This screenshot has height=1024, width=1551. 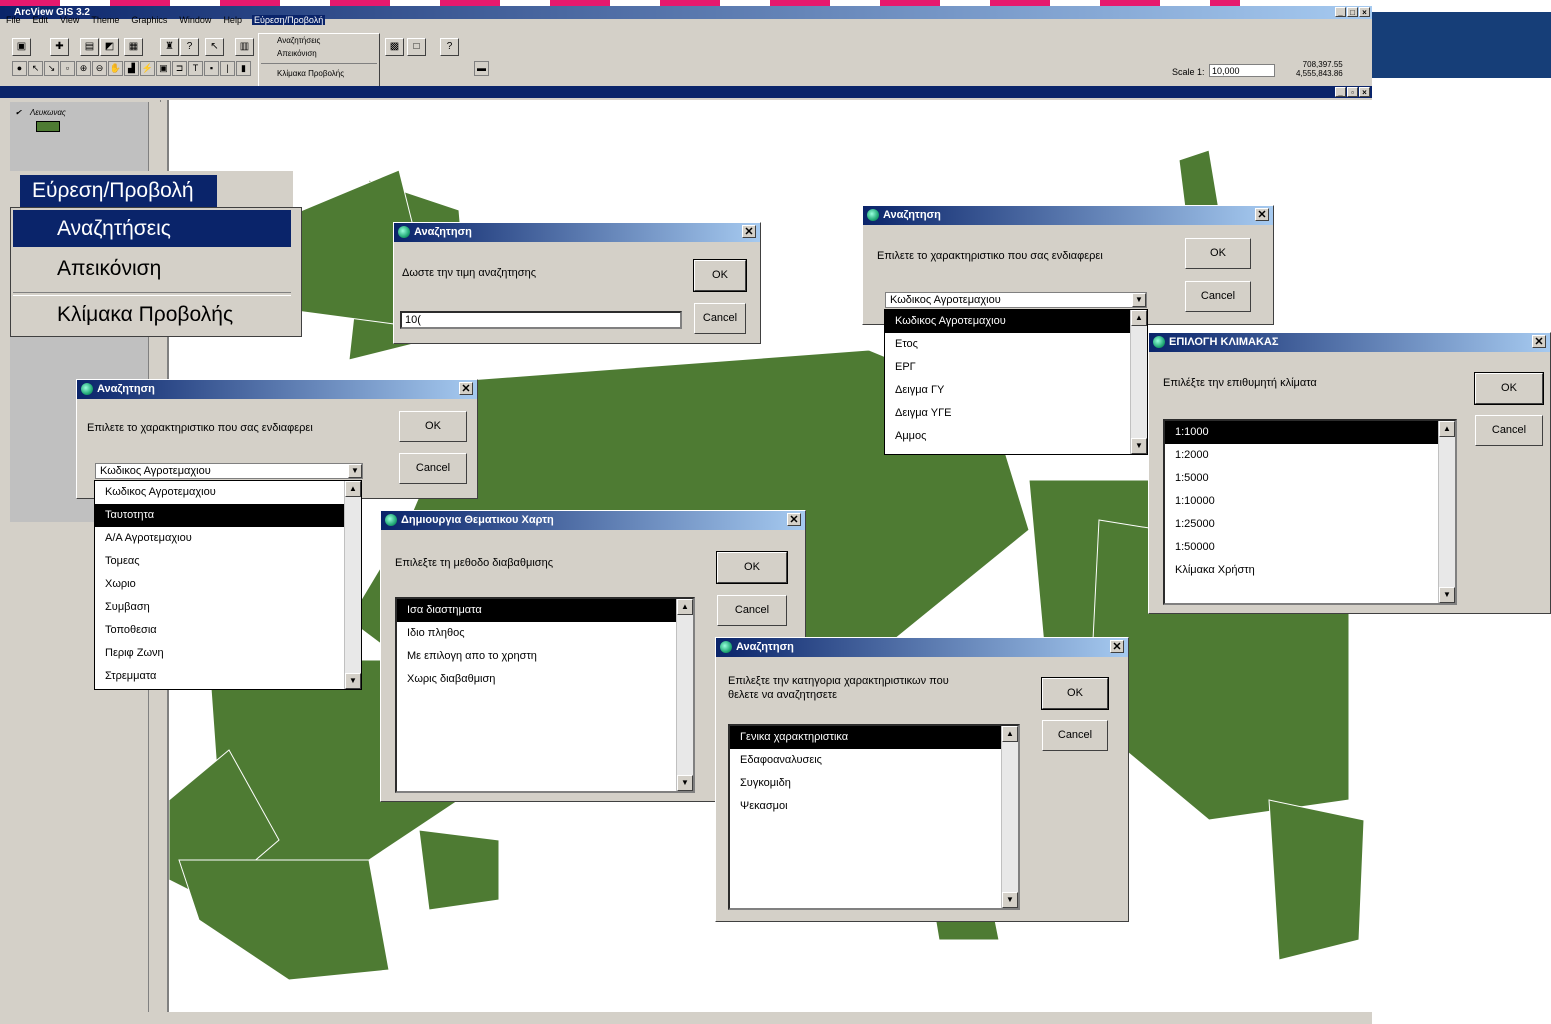 What do you see at coordinates (227, 68) in the screenshot?
I see `draw-line-icon: |` at bounding box center [227, 68].